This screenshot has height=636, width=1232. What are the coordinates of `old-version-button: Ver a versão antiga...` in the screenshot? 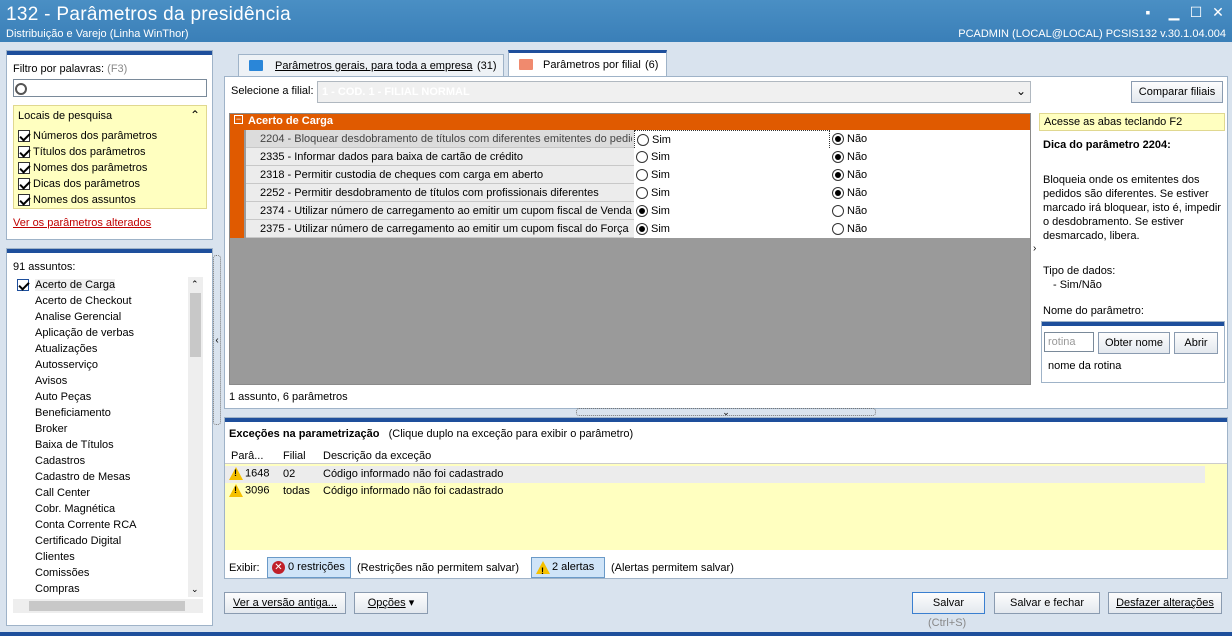 It's located at (285, 603).